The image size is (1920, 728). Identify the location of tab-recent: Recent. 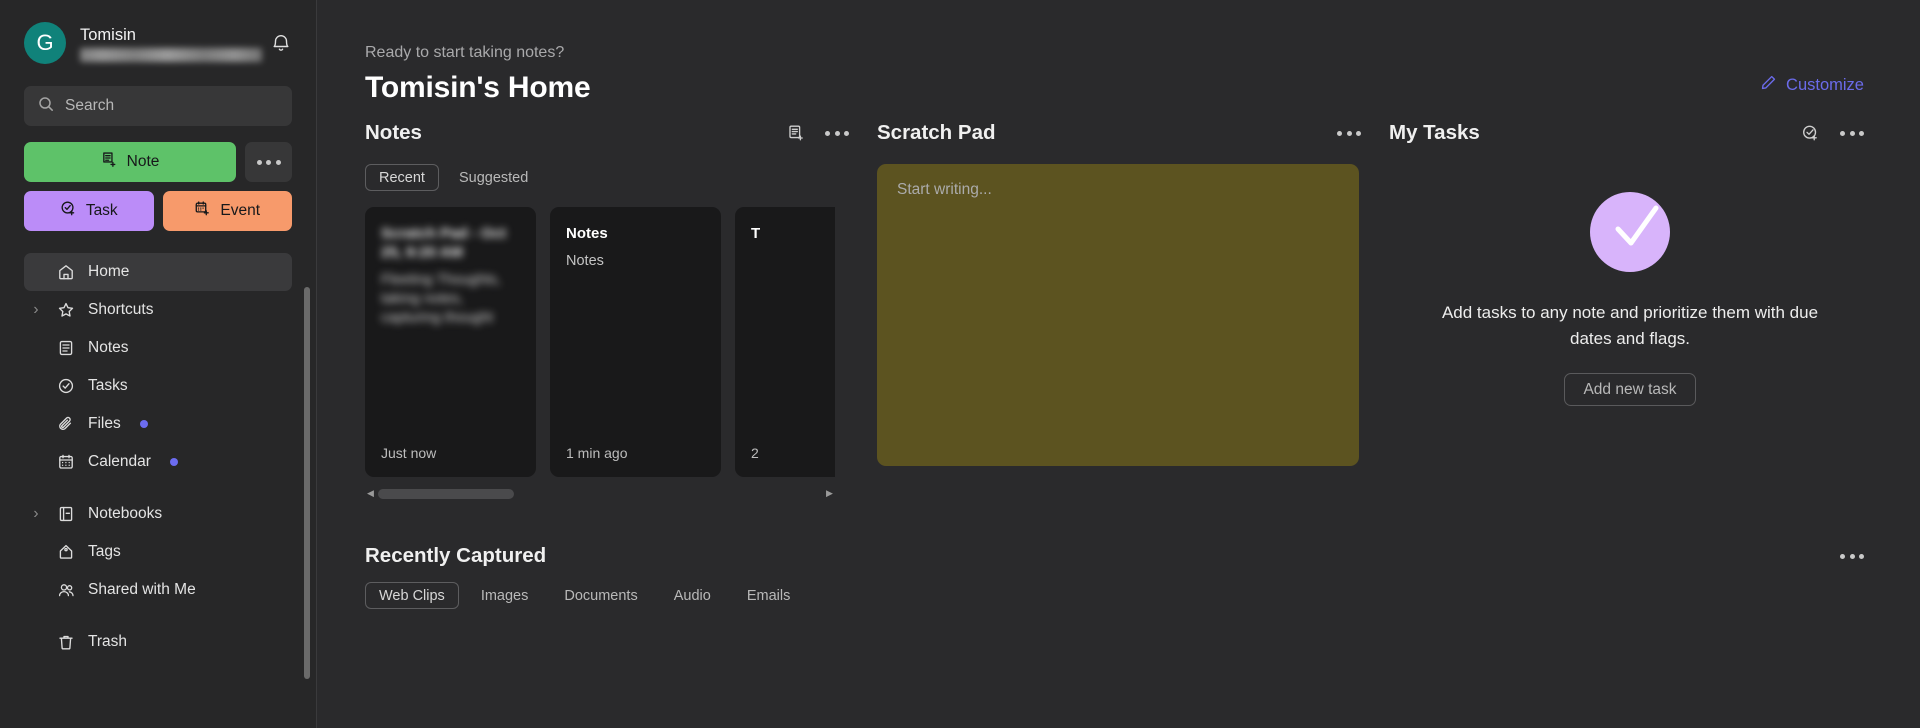
(402, 177).